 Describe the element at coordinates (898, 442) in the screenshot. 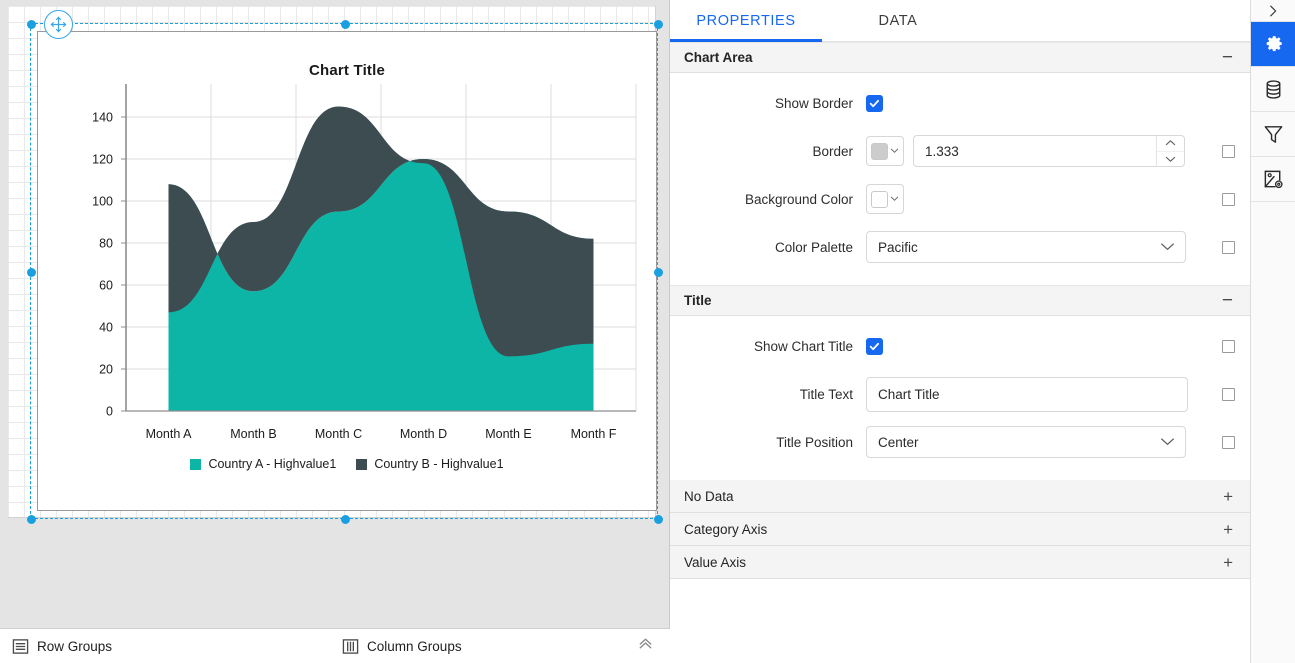

I see `title-position-value: Center` at that location.